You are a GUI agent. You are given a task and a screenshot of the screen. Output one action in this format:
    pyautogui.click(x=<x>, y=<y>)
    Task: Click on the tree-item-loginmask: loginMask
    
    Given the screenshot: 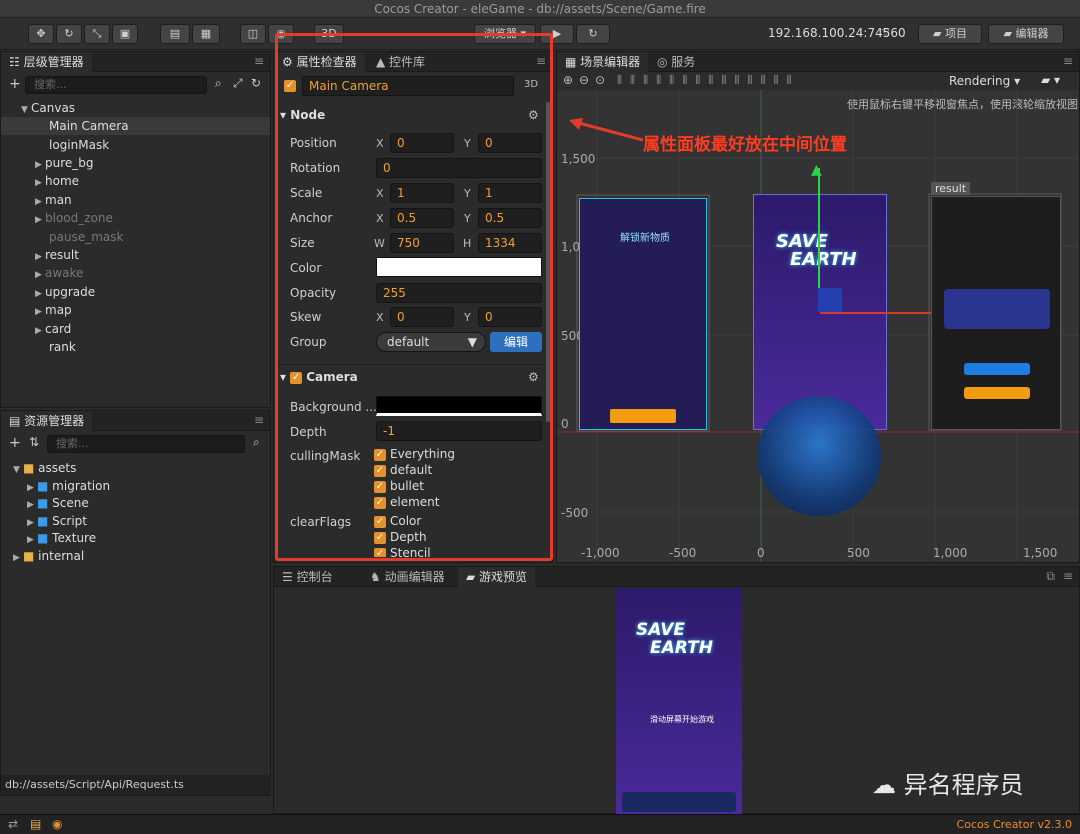 What is the action you would take?
    pyautogui.click(x=135, y=145)
    